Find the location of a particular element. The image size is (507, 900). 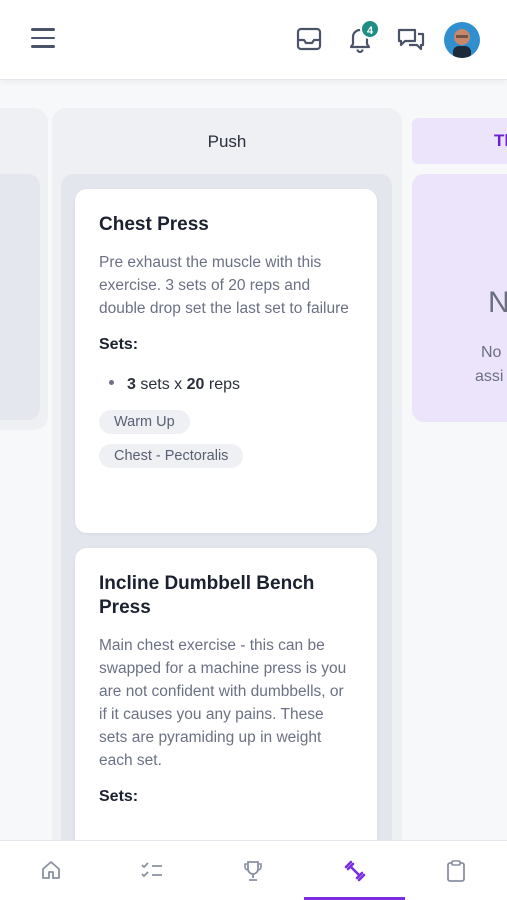

nav-home is located at coordinates (50, 870).